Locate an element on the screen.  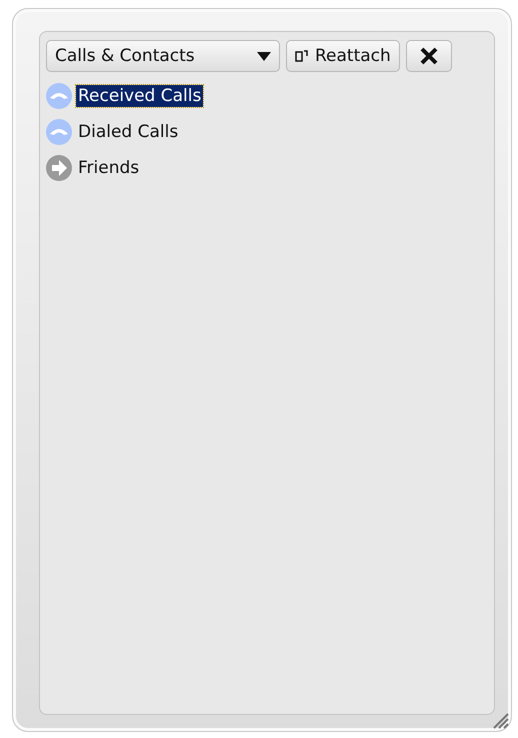
close-button is located at coordinates (429, 56).